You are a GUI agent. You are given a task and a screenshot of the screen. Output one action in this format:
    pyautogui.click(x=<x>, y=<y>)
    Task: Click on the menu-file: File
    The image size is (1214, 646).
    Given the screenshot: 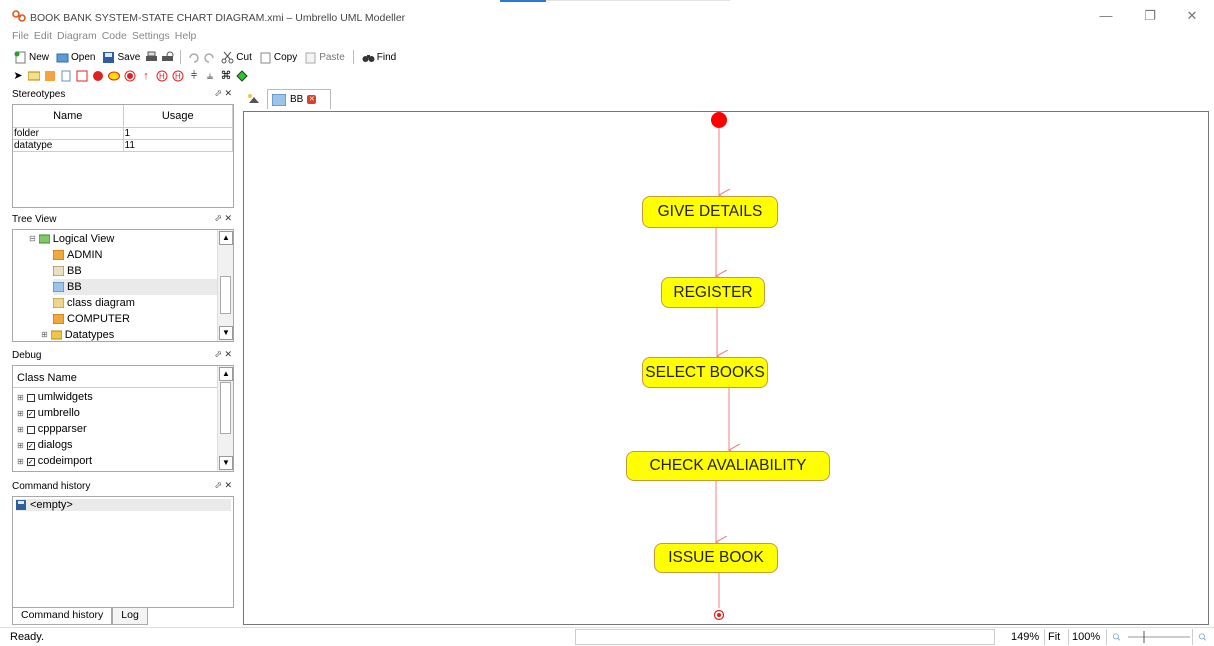 What is the action you would take?
    pyautogui.click(x=20, y=37)
    